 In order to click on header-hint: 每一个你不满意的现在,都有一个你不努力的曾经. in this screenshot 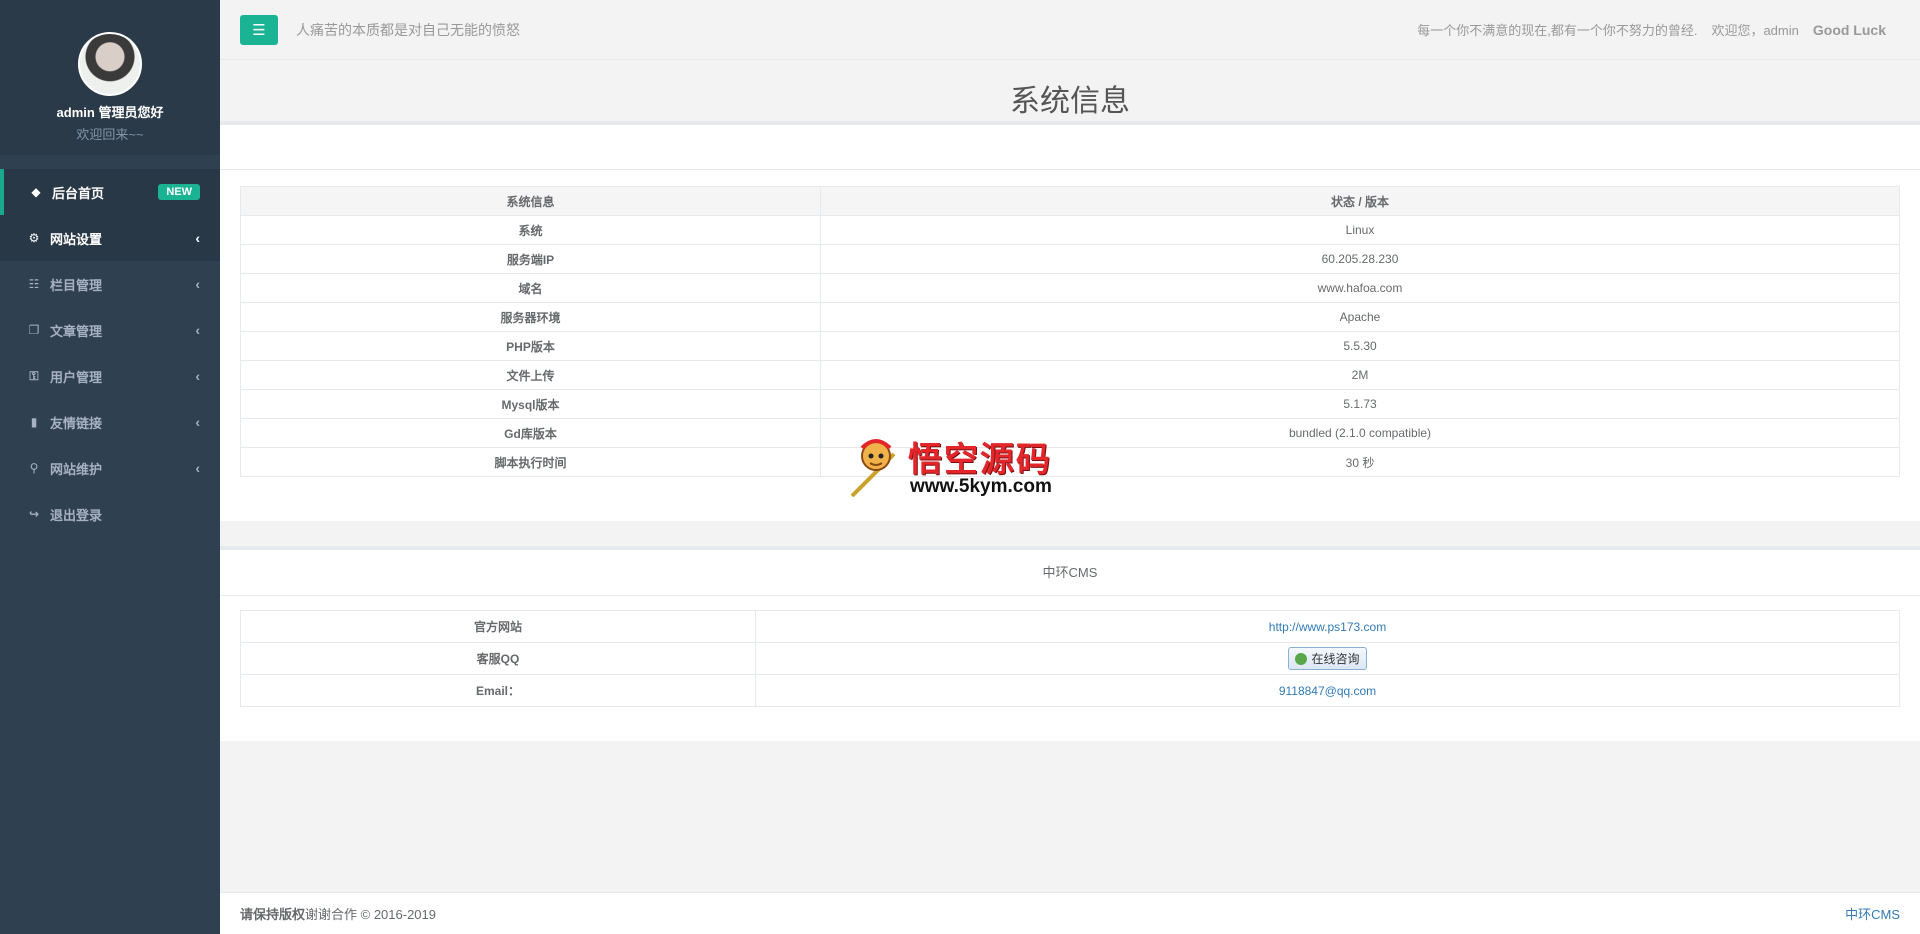, I will do `click(1557, 30)`.